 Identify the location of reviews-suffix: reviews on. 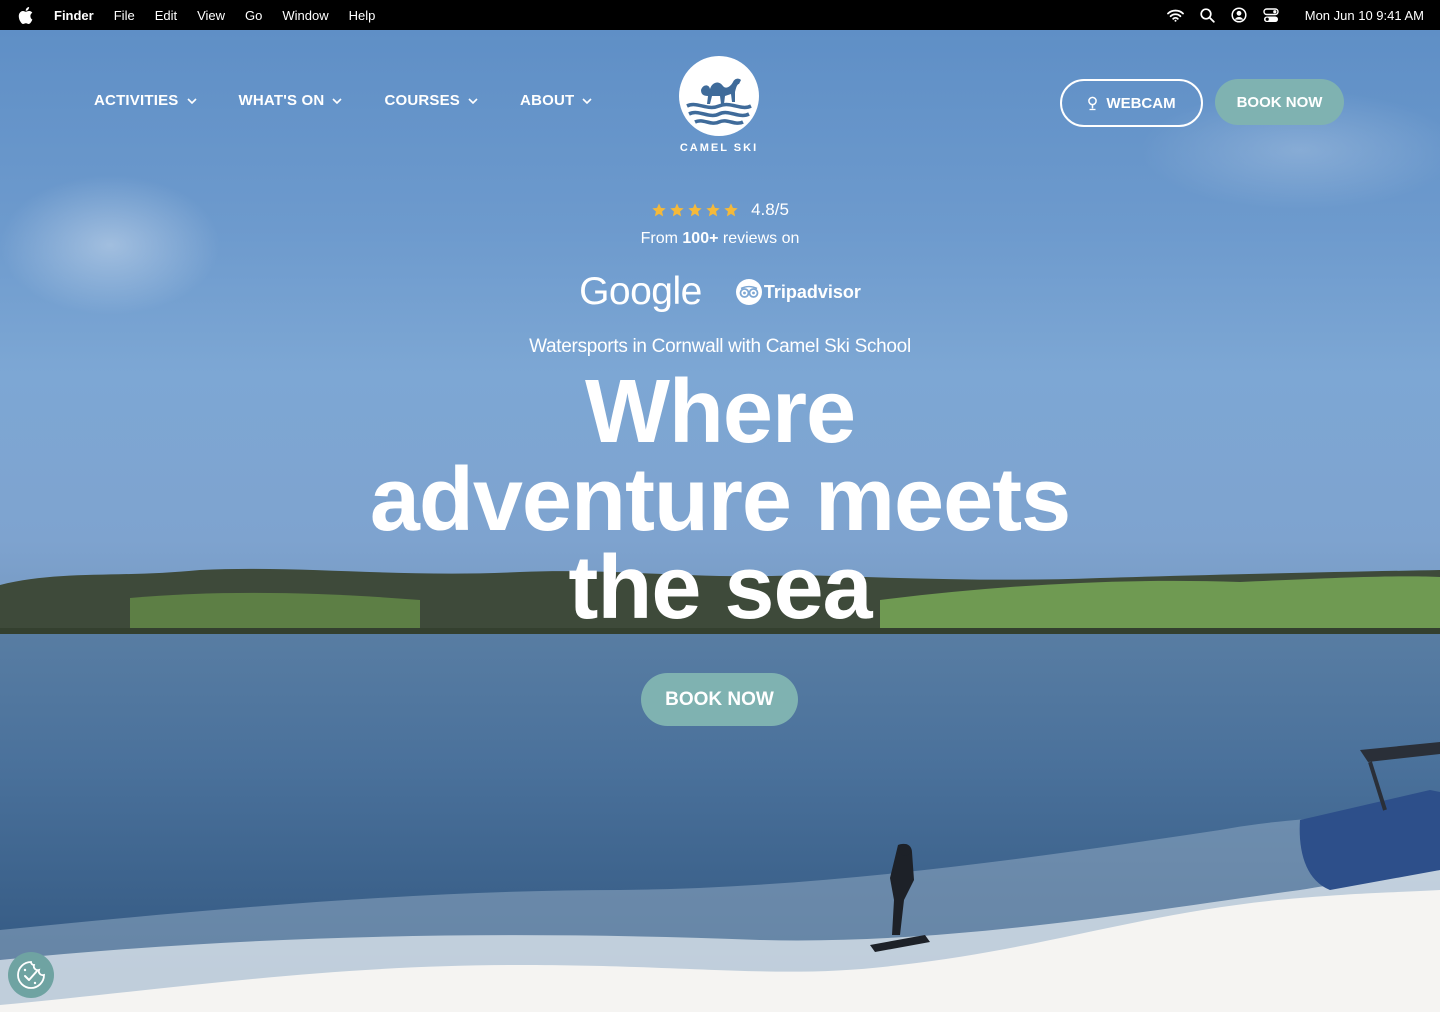
(759, 238).